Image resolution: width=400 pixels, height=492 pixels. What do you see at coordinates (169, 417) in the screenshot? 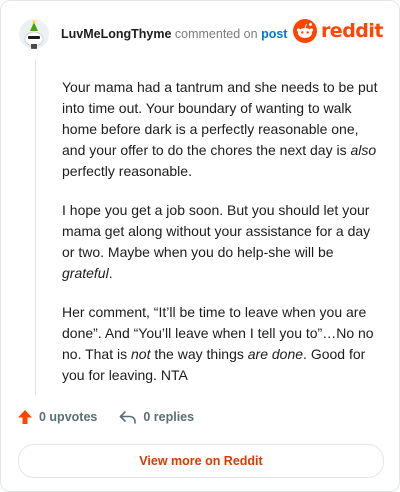
I see `reply-count: 0 replies` at bounding box center [169, 417].